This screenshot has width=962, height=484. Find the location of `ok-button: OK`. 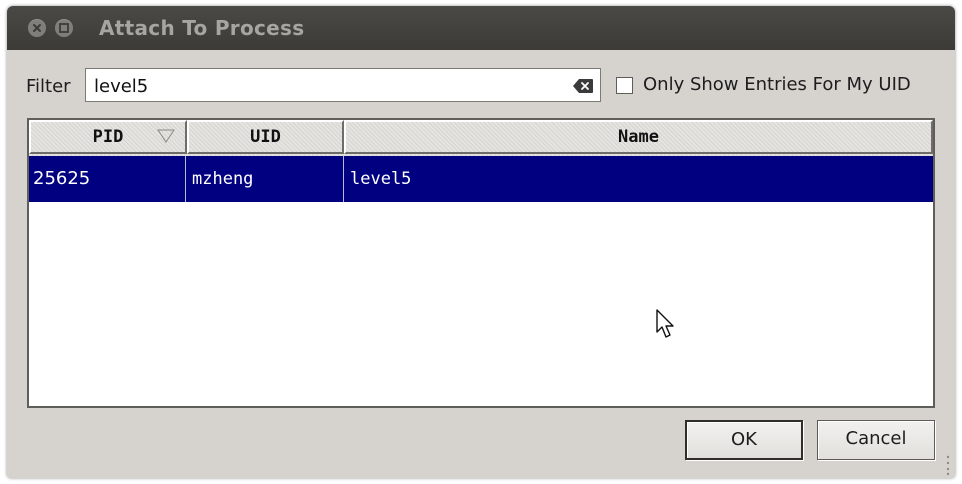

ok-button: OK is located at coordinates (744, 440).